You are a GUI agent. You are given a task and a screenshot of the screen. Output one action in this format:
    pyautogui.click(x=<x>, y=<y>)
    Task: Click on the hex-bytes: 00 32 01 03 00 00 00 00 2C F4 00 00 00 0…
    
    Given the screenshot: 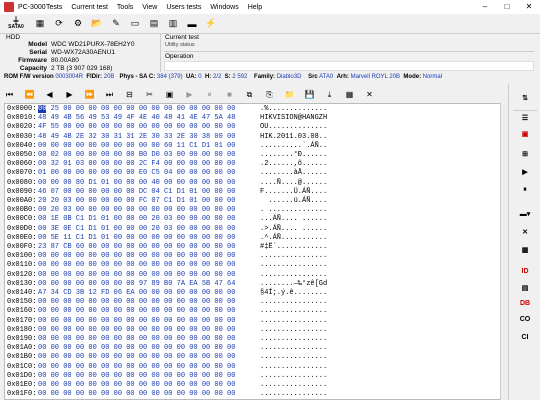 What is the action you would take?
    pyautogui.click(x=136, y=164)
    